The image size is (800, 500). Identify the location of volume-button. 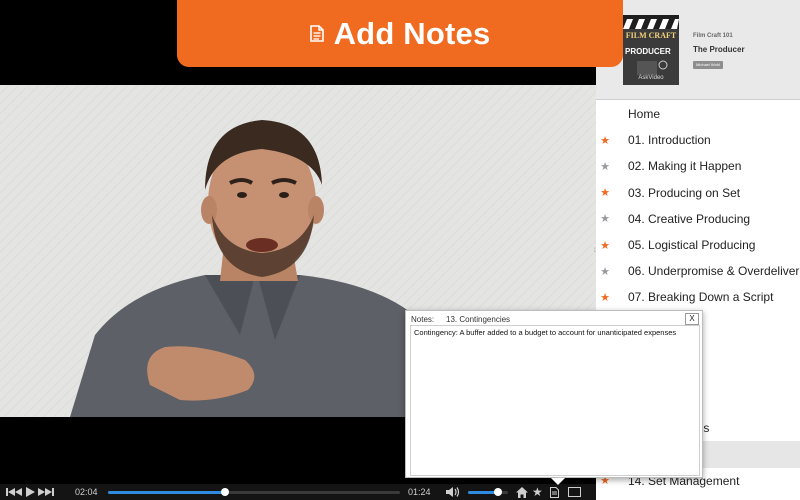
(453, 492).